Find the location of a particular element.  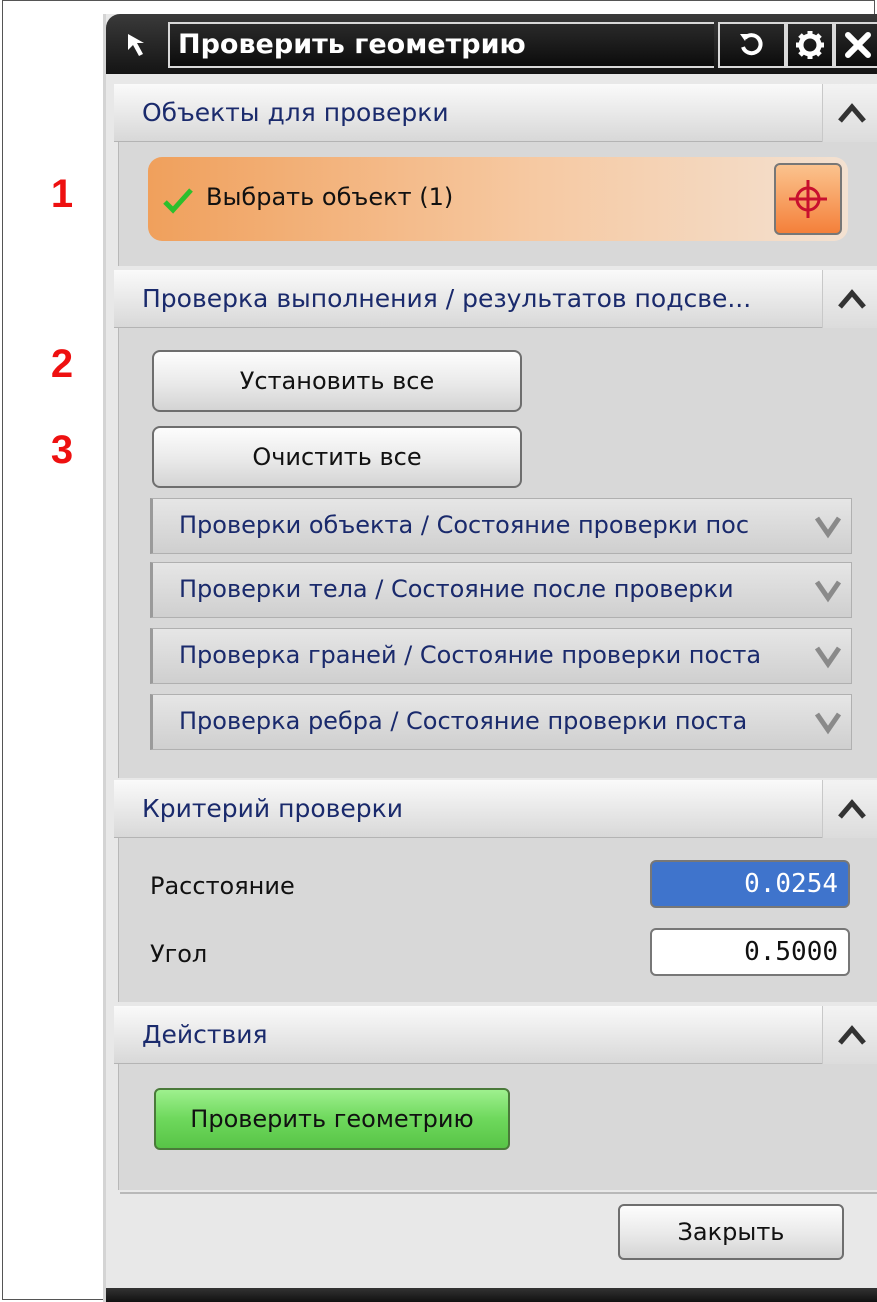

section-header-actions: Действия is located at coordinates (495, 1035).